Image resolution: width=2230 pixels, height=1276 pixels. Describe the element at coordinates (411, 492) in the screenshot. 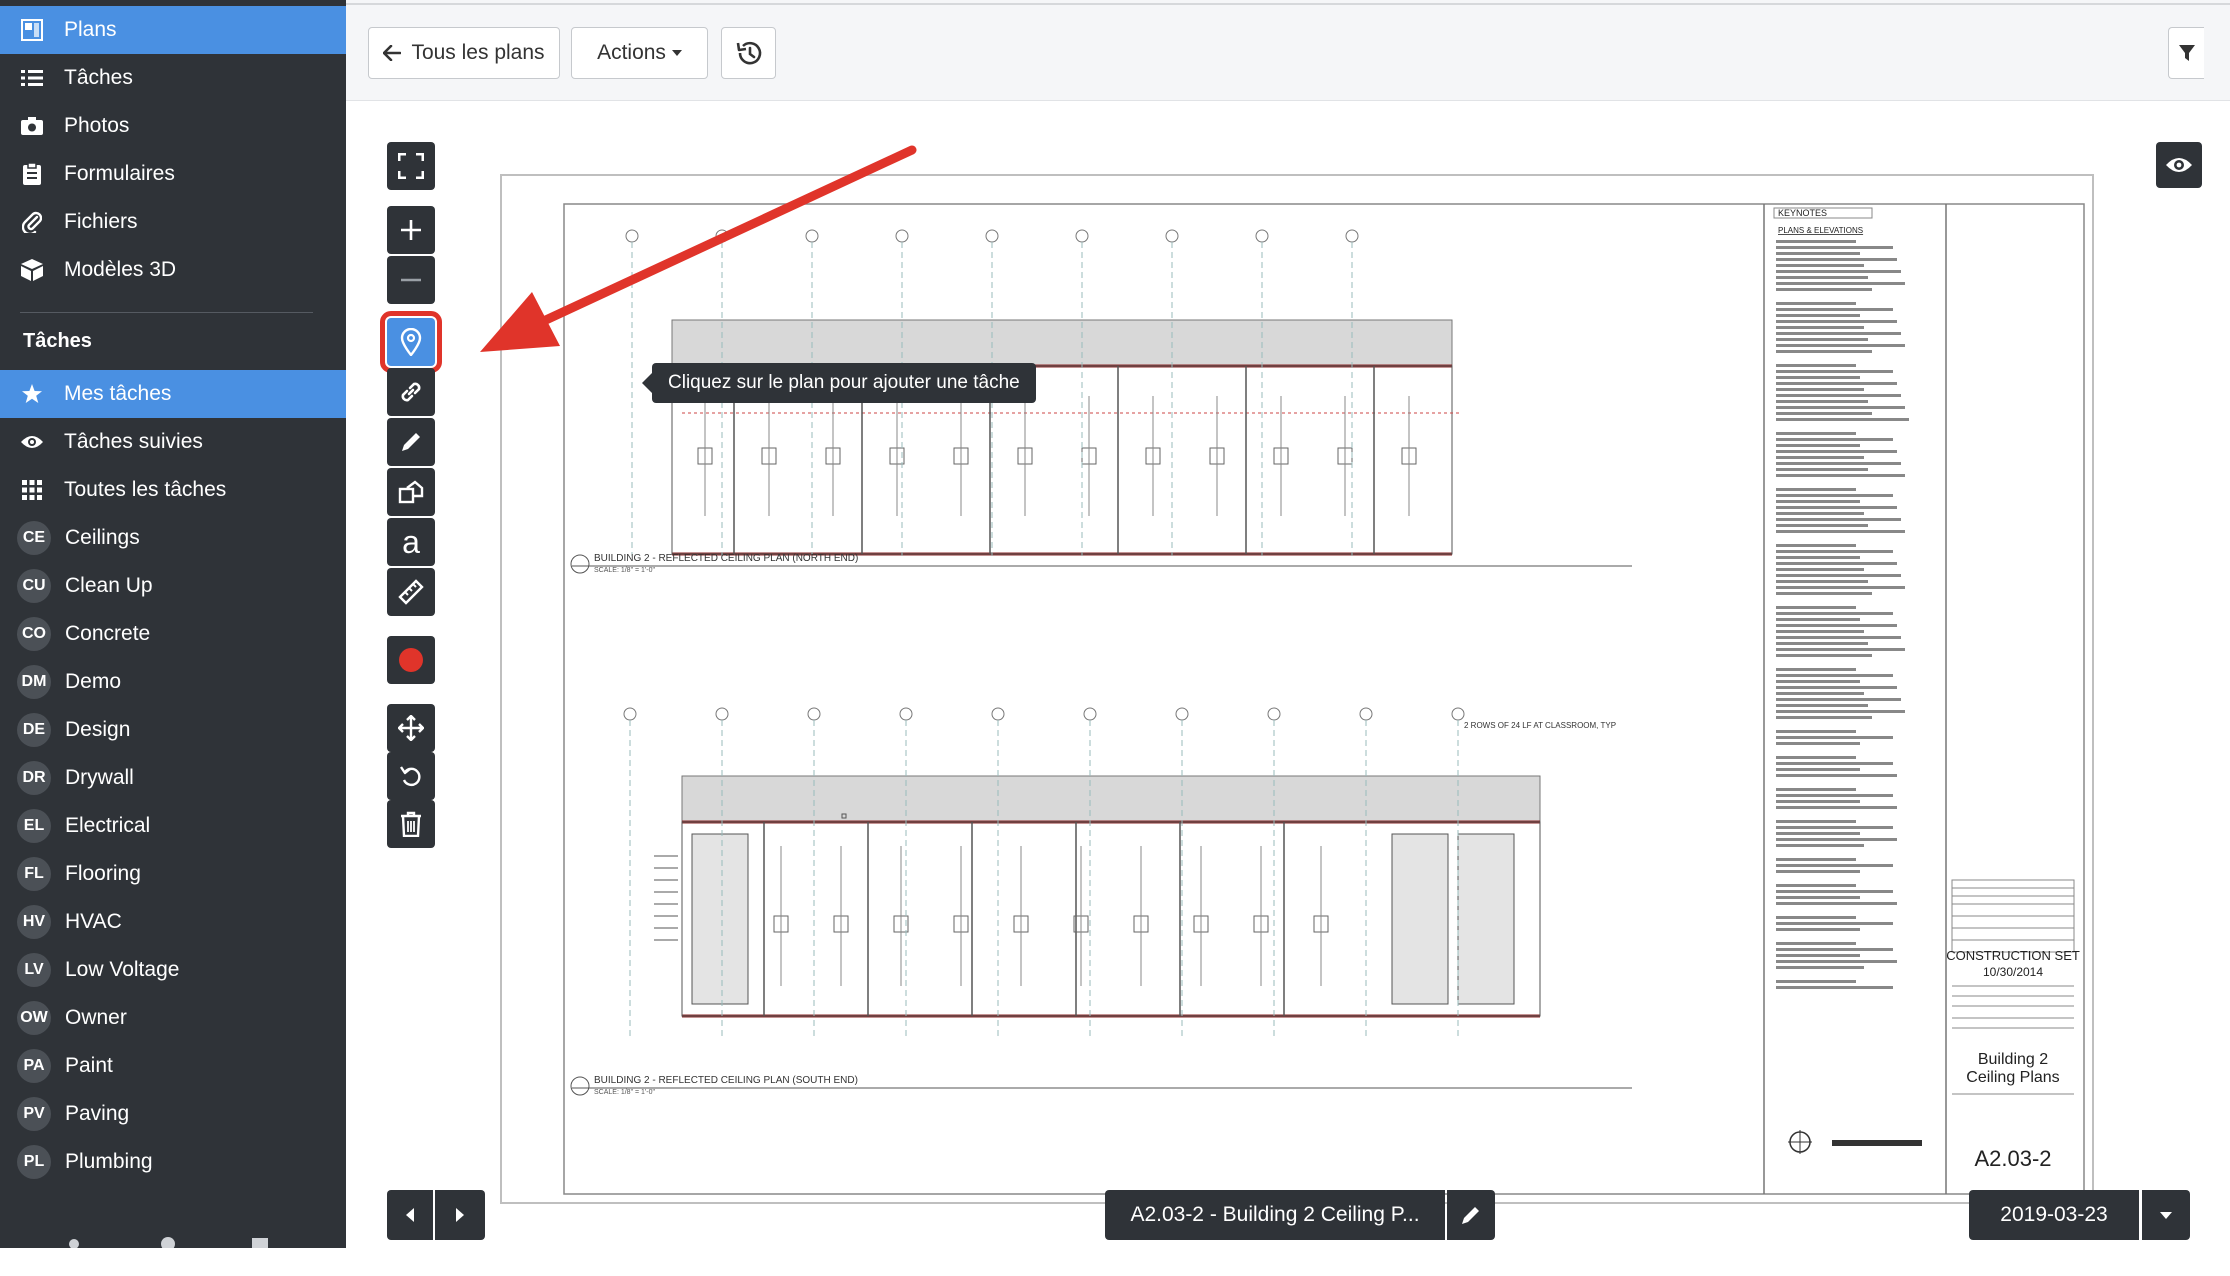

I see `shape-tool` at that location.